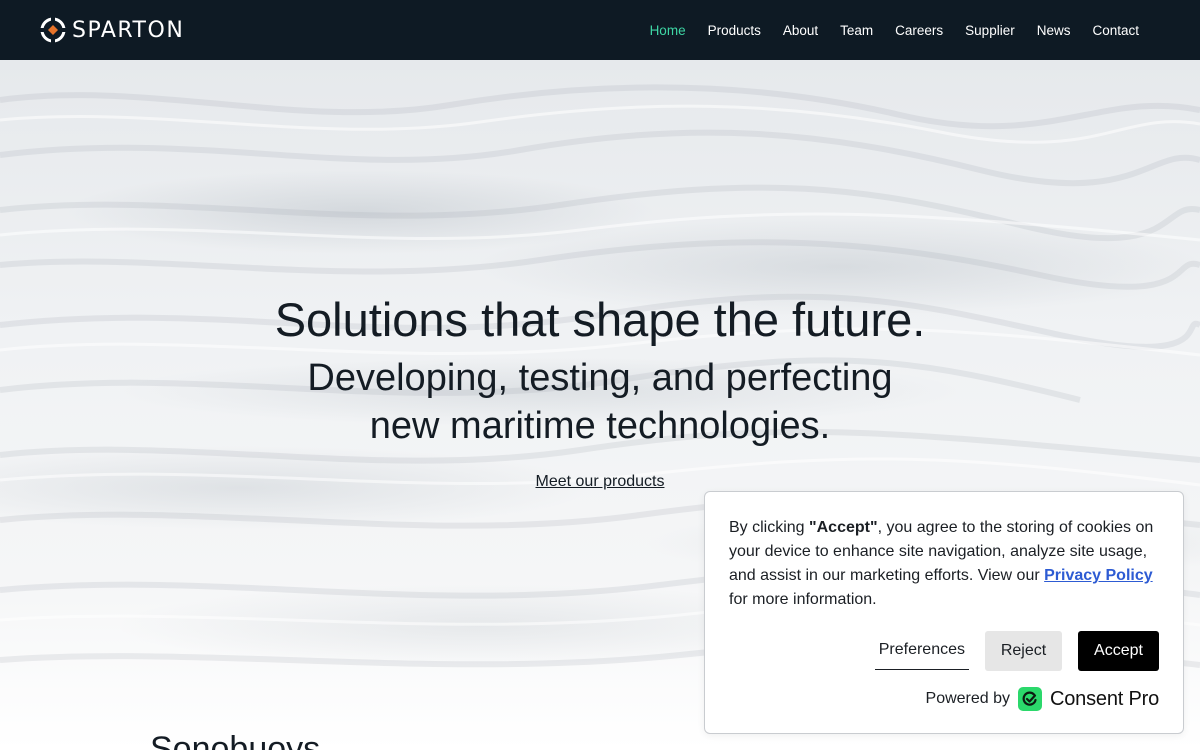 Image resolution: width=1200 pixels, height=750 pixels. I want to click on hero-title: Solutions that shape the future., so click(600, 319).